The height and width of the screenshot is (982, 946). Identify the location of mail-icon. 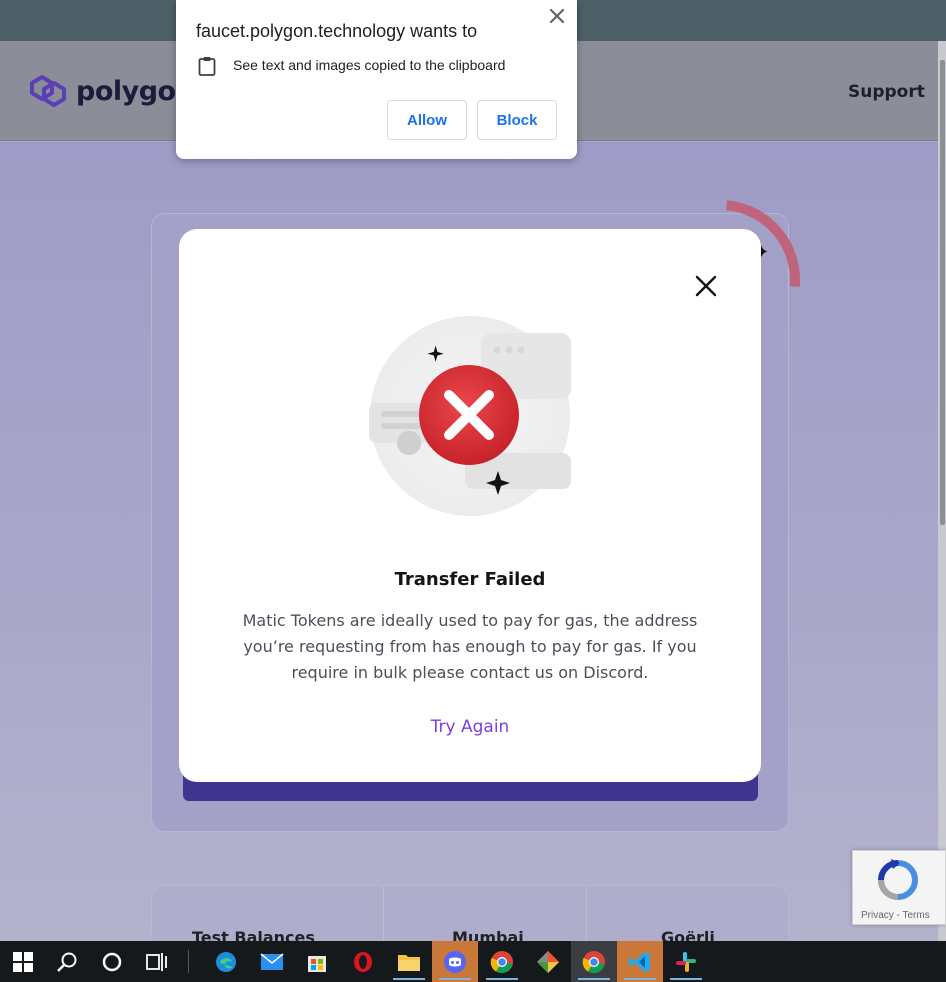
(272, 961).